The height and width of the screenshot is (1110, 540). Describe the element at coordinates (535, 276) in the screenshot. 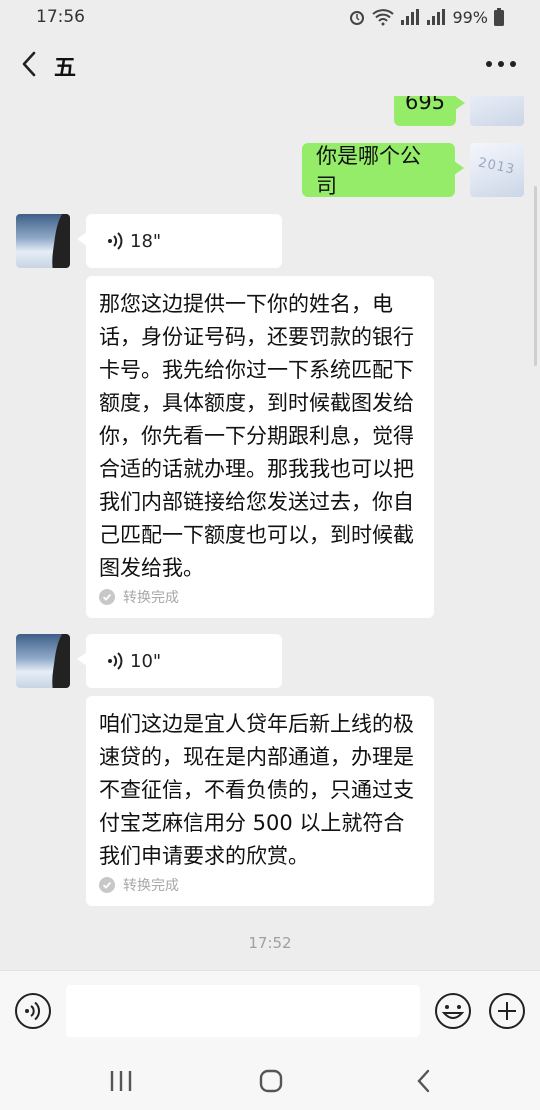

I see `scrollbar` at that location.